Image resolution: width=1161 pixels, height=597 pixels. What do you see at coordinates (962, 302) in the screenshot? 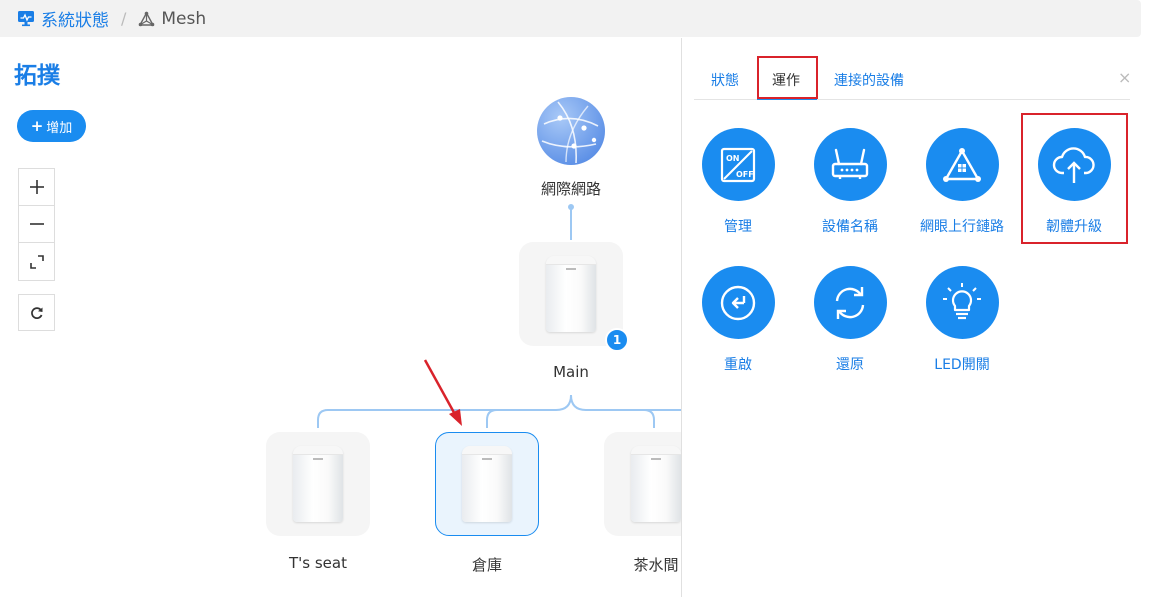
I see `led-bulb-icon` at bounding box center [962, 302].